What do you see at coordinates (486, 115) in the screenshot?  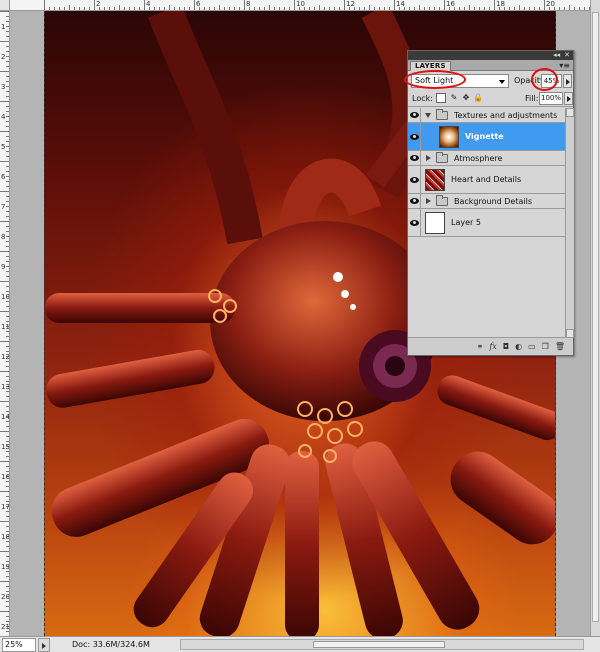 I see `layer-row-textures-and-adjustments: Textures and adjustments` at bounding box center [486, 115].